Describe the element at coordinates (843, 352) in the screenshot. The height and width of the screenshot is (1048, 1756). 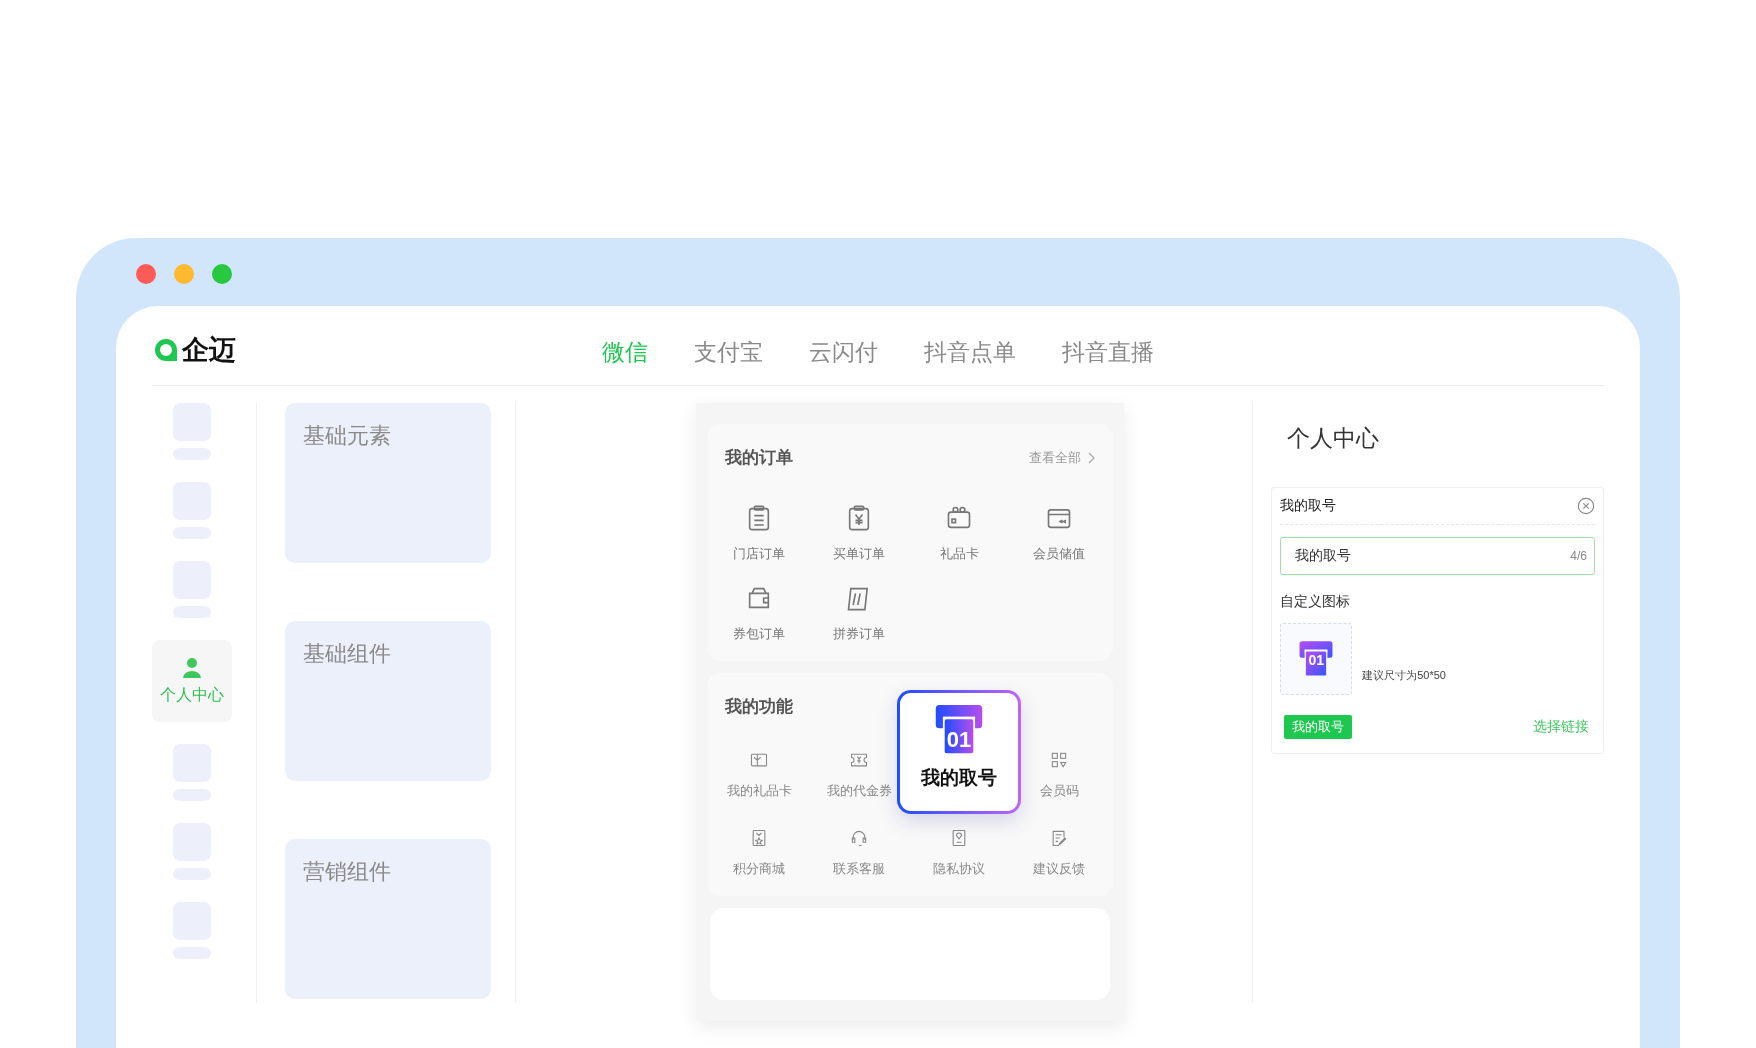
I see `platform-tab: 云闪付` at that location.